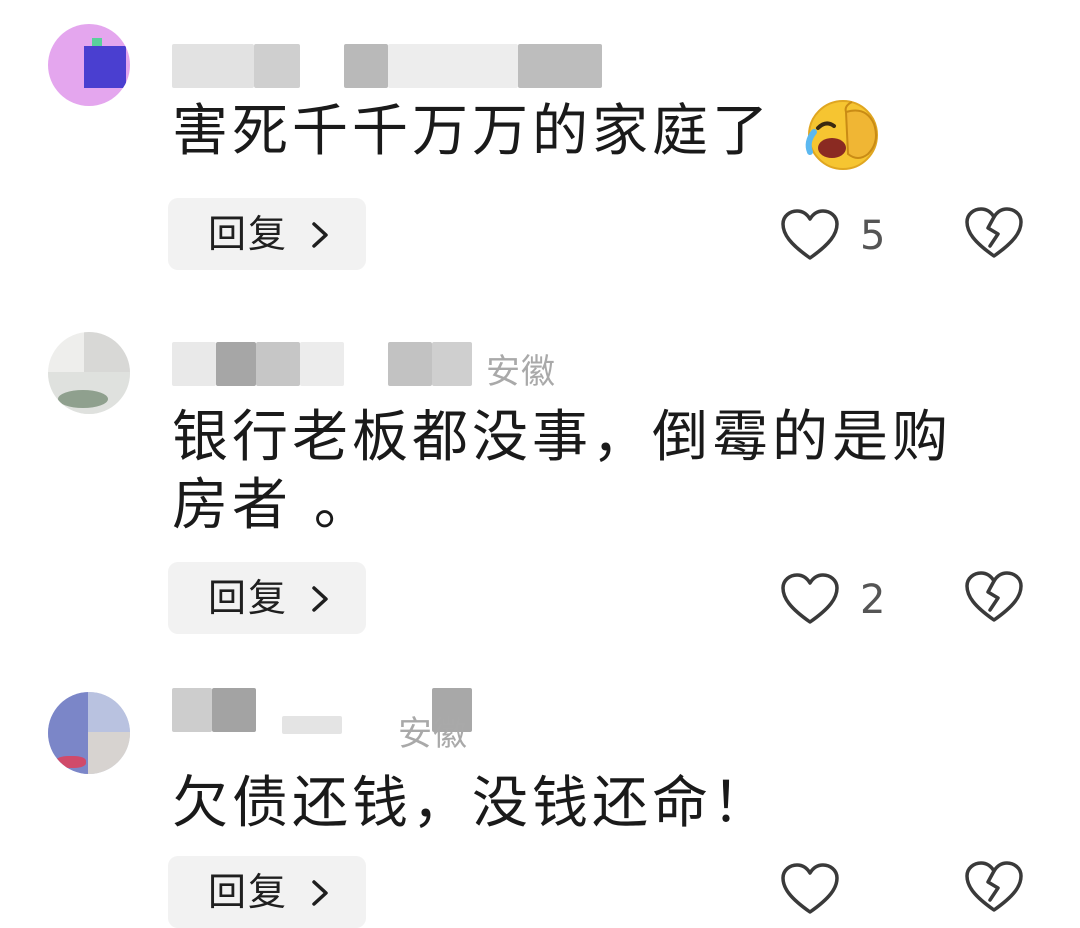 The width and height of the screenshot is (1080, 928). I want to click on comment-text-content: 欠债还钱，没钱还命！, so click(472, 803).